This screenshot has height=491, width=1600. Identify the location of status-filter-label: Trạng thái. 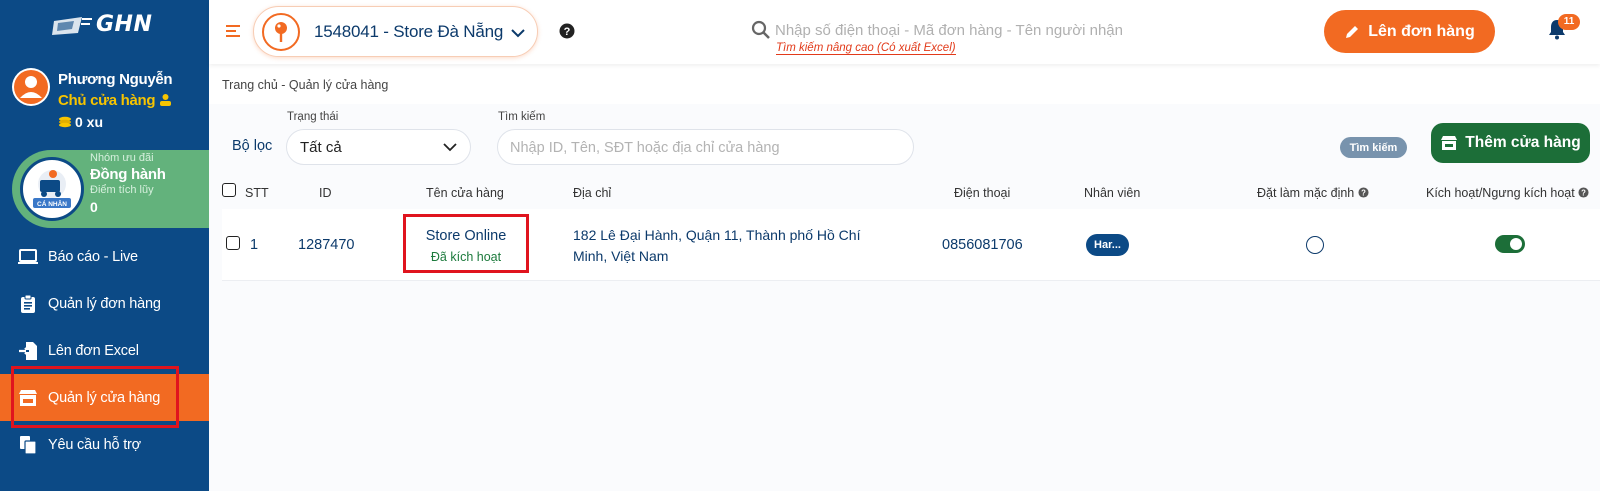
(313, 117).